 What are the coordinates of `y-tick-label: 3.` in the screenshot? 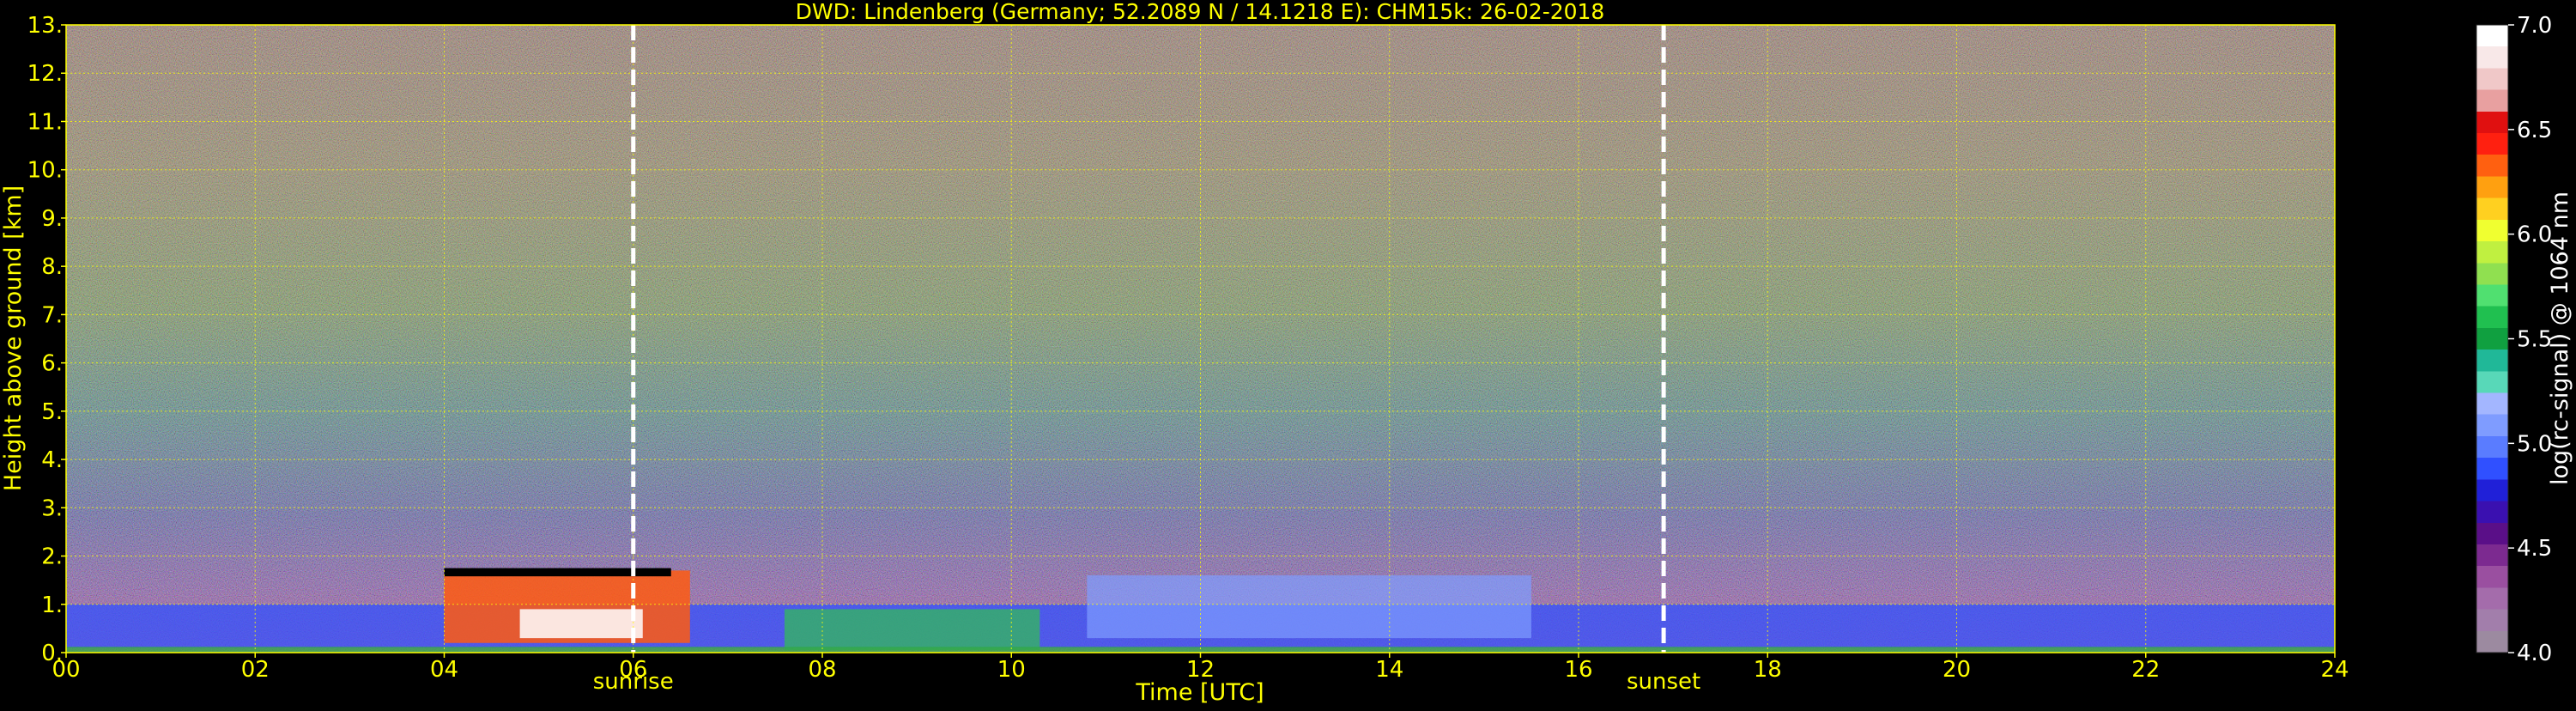 It's located at (52, 508).